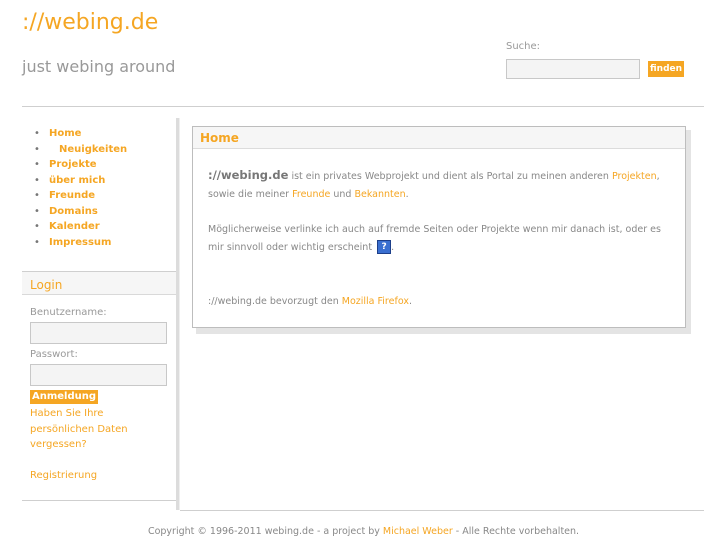 The width and height of the screenshot is (727, 545). What do you see at coordinates (99, 66) in the screenshot?
I see `tagline: just webing around` at bounding box center [99, 66].